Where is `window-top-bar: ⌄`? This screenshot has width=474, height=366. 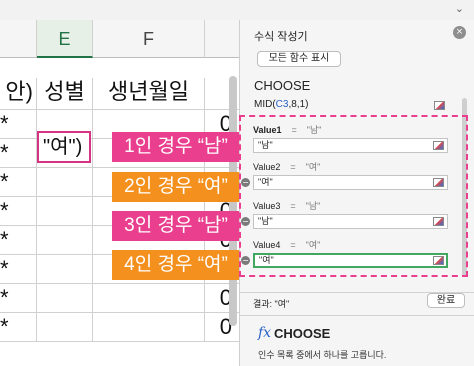 window-top-bar: ⌄ is located at coordinates (237, 10).